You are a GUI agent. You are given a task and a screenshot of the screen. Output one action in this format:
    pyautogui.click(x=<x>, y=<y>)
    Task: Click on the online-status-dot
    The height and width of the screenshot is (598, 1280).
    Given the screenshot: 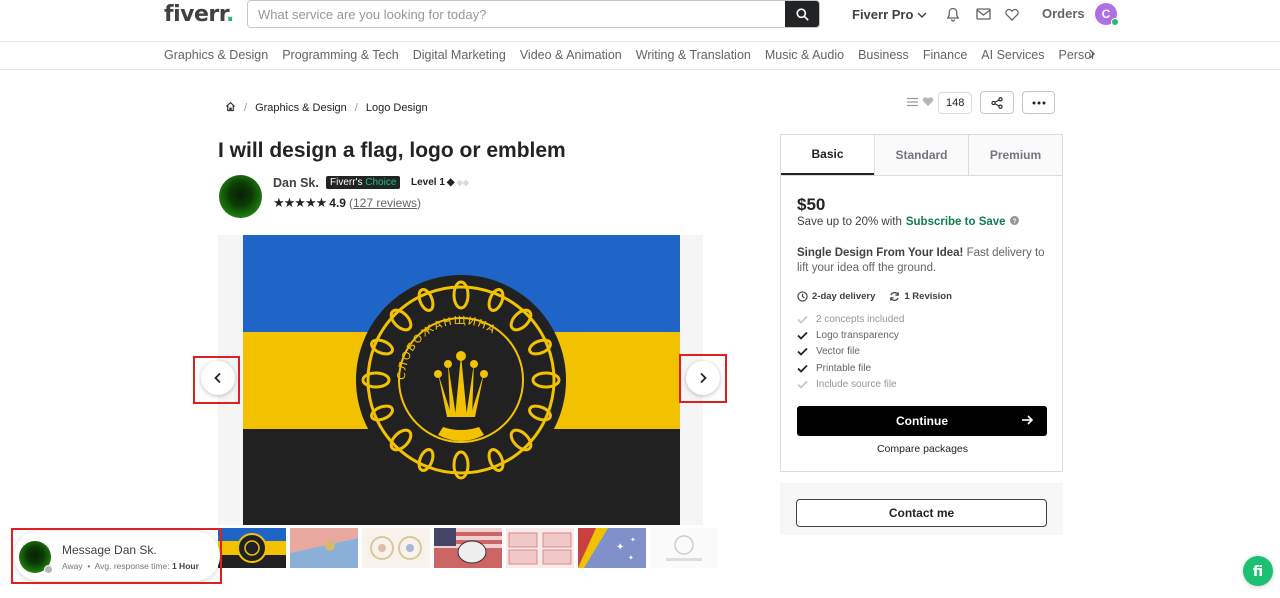 What is the action you would take?
    pyautogui.click(x=1115, y=22)
    